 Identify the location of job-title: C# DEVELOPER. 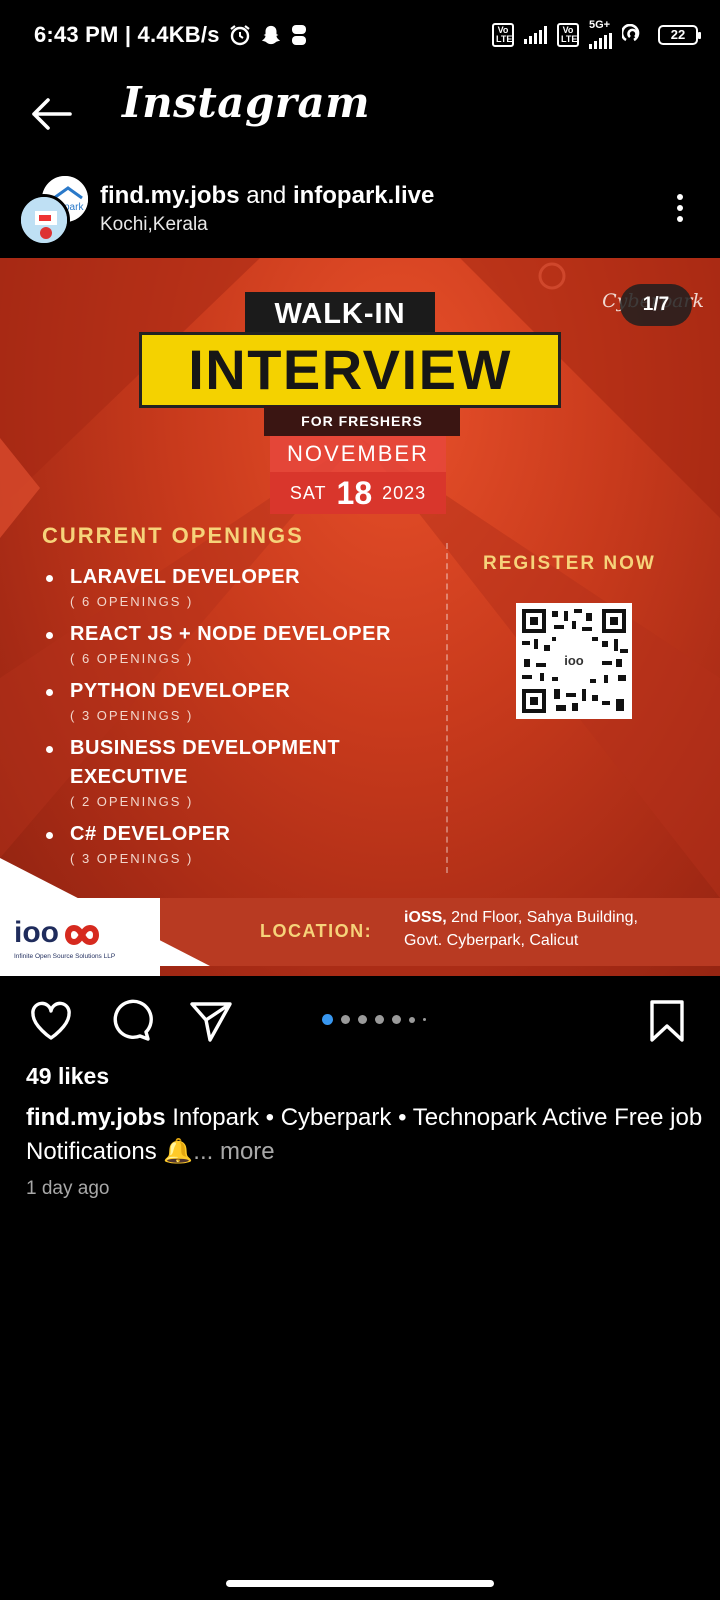
(150, 834).